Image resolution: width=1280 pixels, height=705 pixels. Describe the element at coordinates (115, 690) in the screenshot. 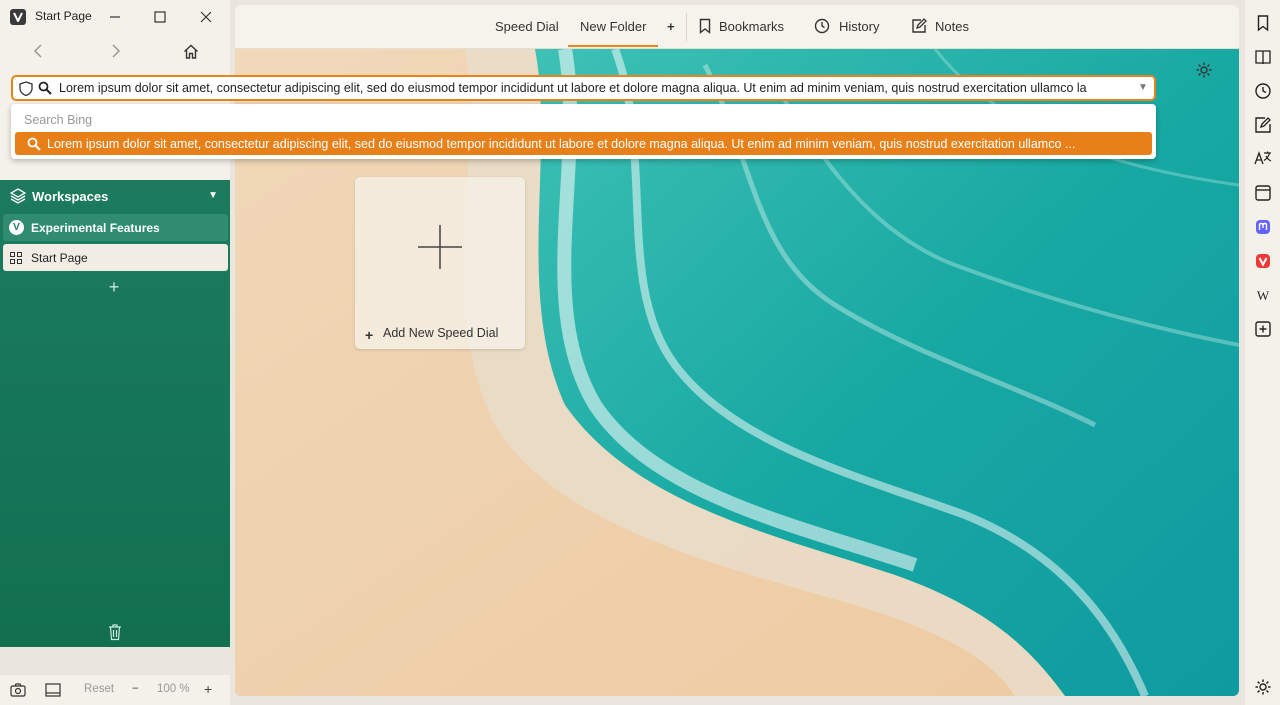

I see `status-bar: Reset − 100 % +` at that location.